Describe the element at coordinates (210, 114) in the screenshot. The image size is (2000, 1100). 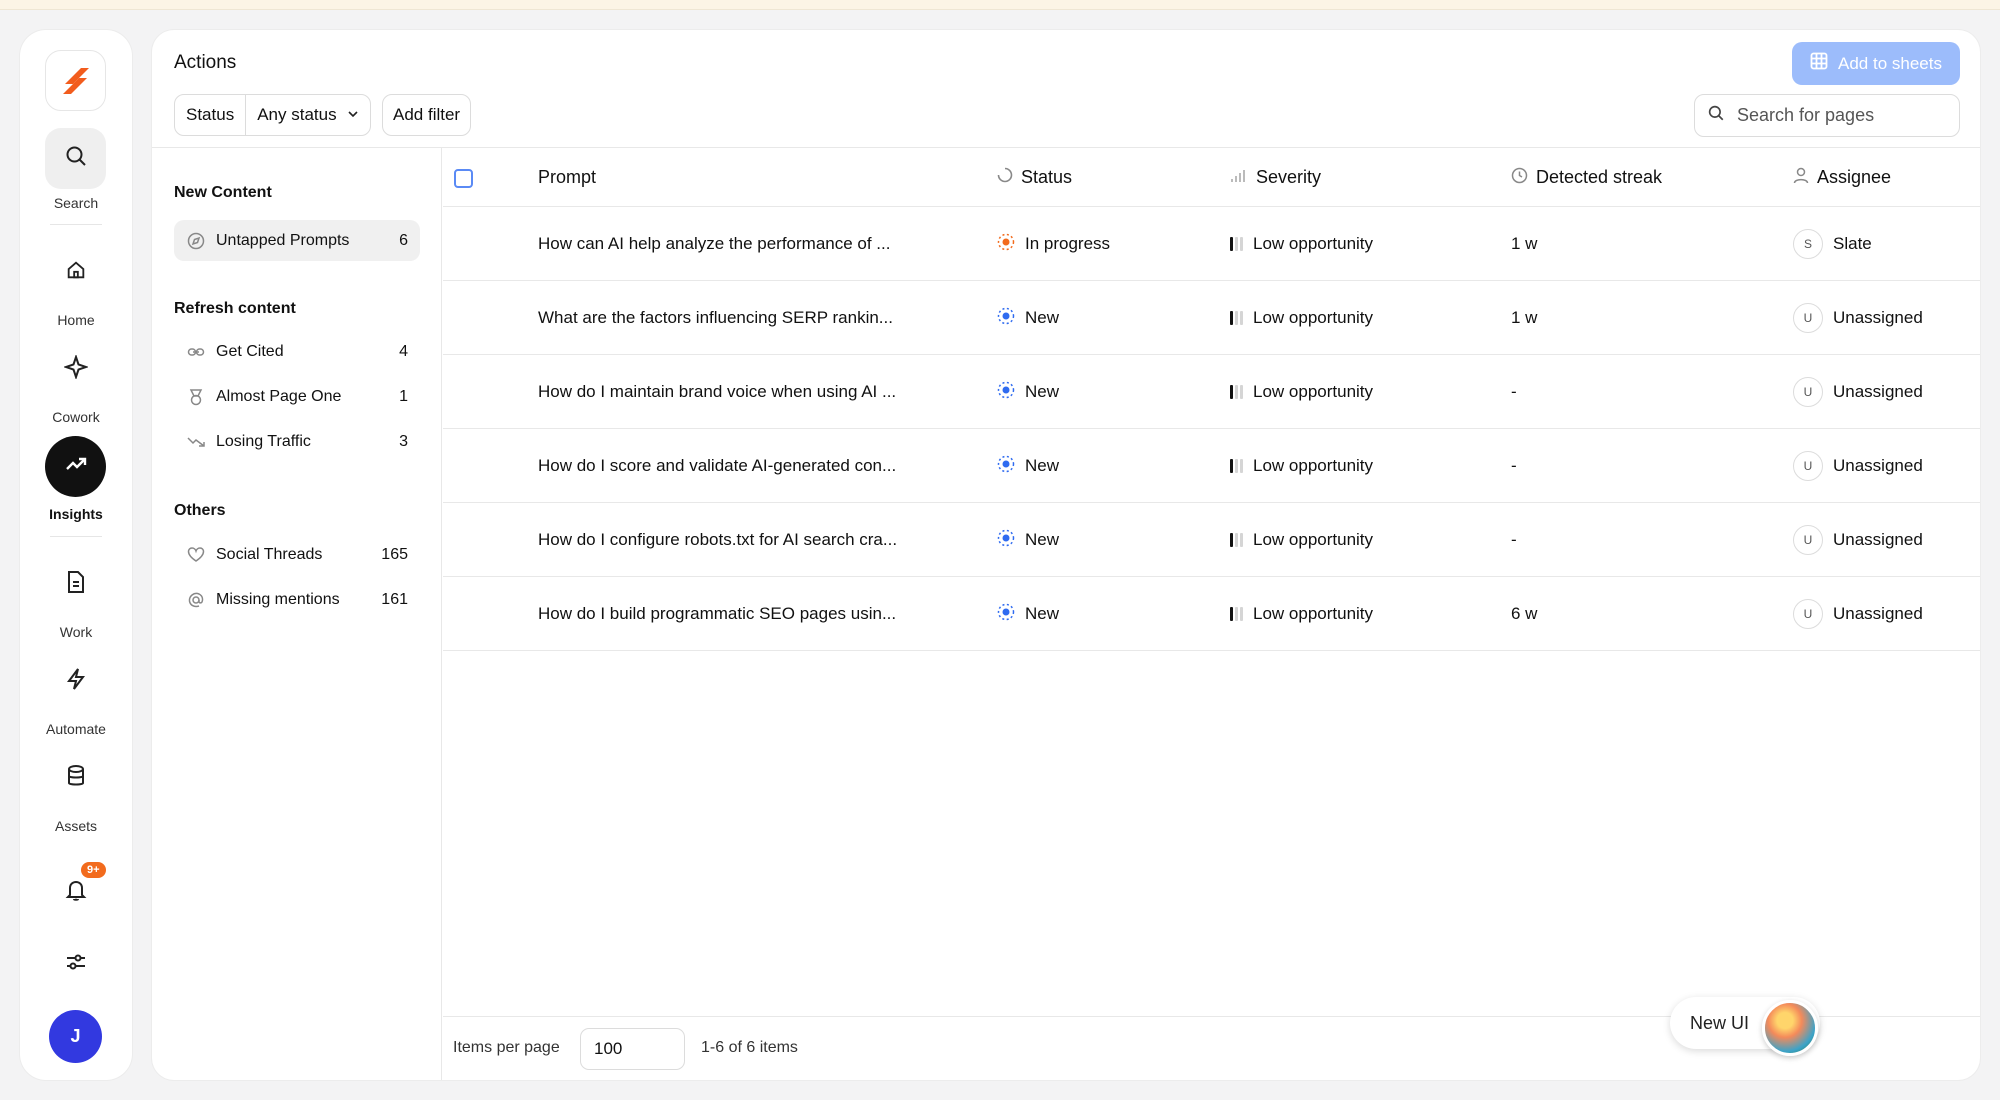
I see `status-filter-label: Status` at that location.